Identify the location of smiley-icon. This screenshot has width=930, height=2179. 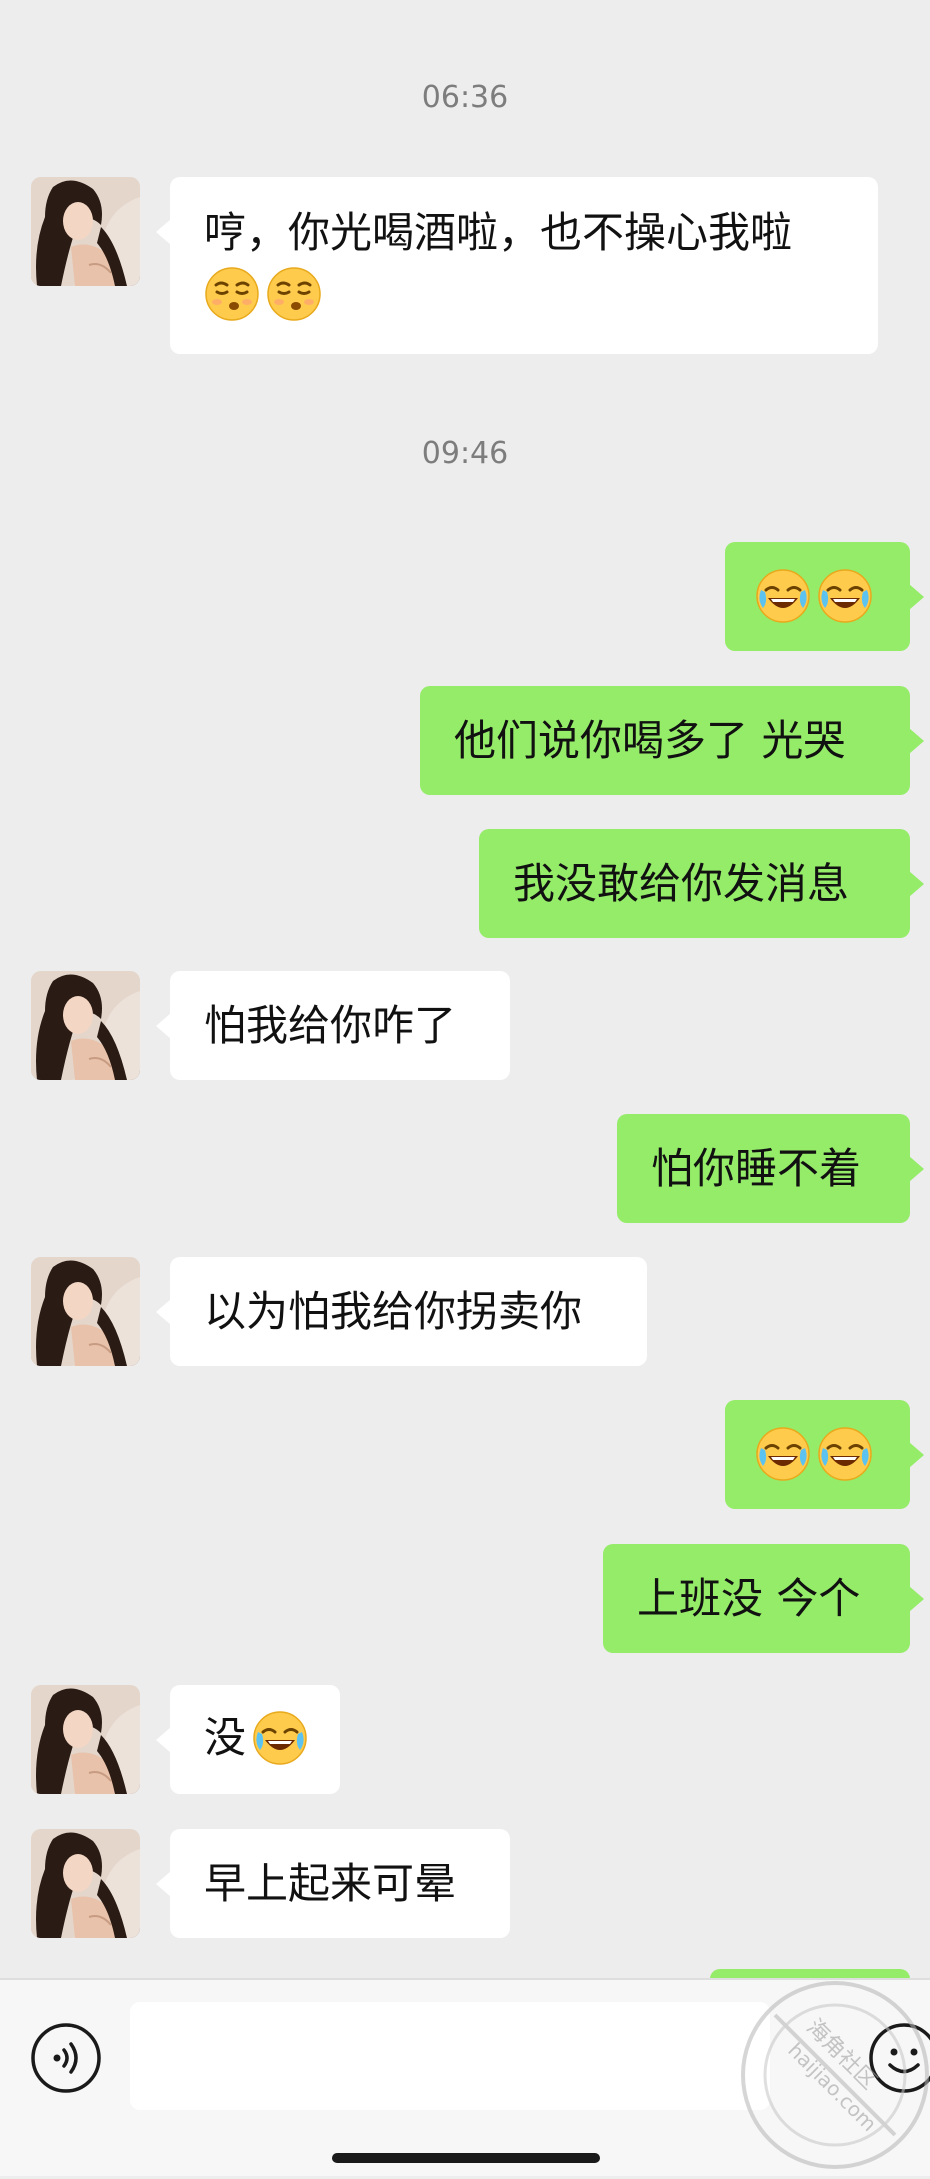
(899, 2058).